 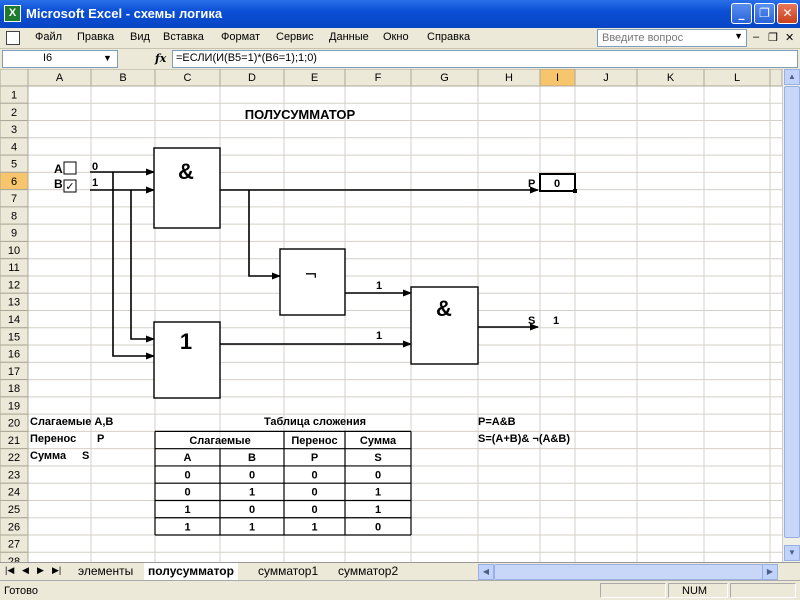 What do you see at coordinates (60, 78) in the screenshot?
I see `column-header-A: A` at bounding box center [60, 78].